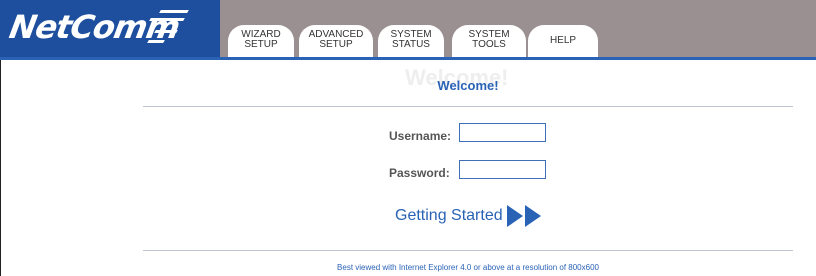  I want to click on frame-edge, so click(0, 168).